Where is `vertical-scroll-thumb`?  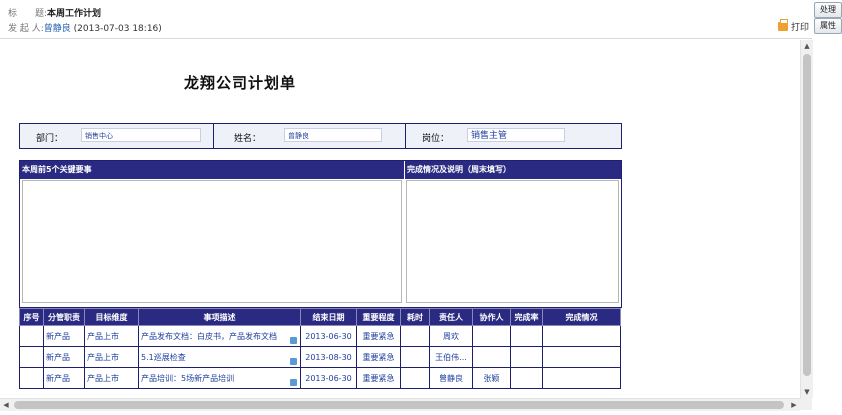
vertical-scroll-thumb is located at coordinates (807, 215).